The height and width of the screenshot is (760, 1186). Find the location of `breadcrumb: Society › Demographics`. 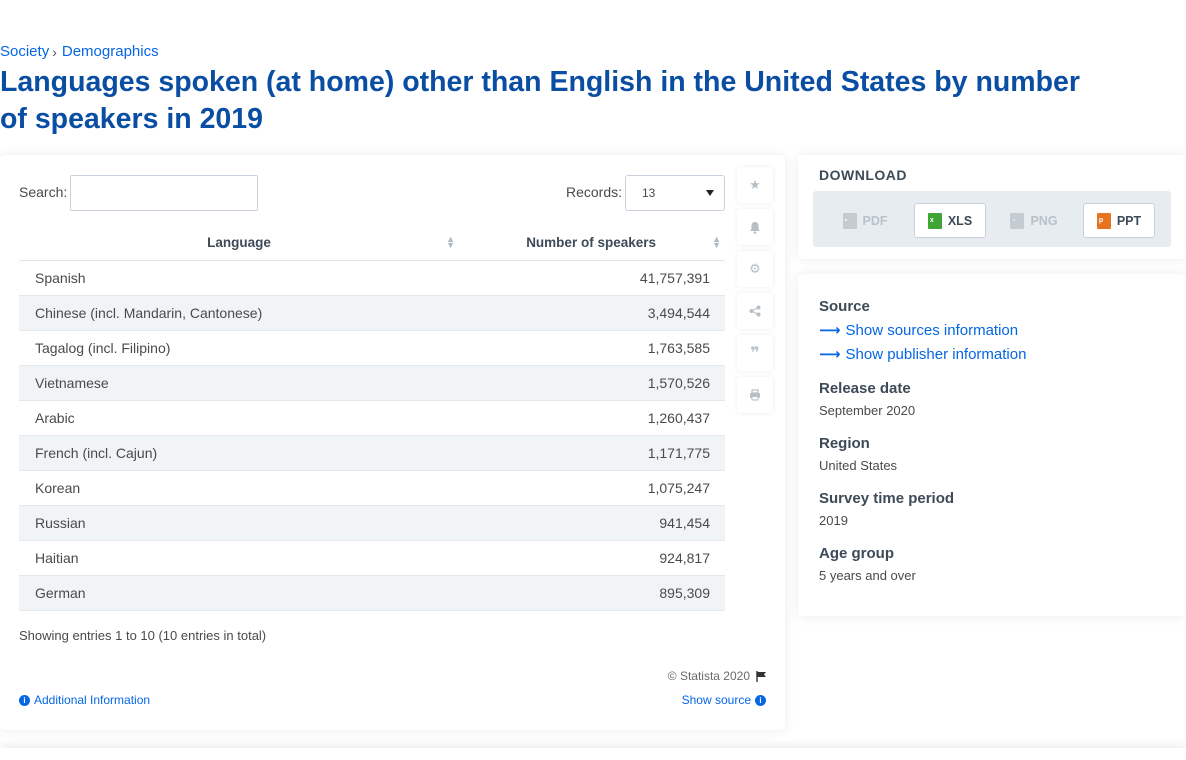

breadcrumb: Society › Demographics is located at coordinates (79, 51).